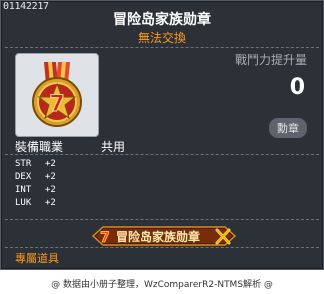  What do you see at coordinates (37, 258) in the screenshot?
I see `exclusive-item-label: 專屬道具` at bounding box center [37, 258].